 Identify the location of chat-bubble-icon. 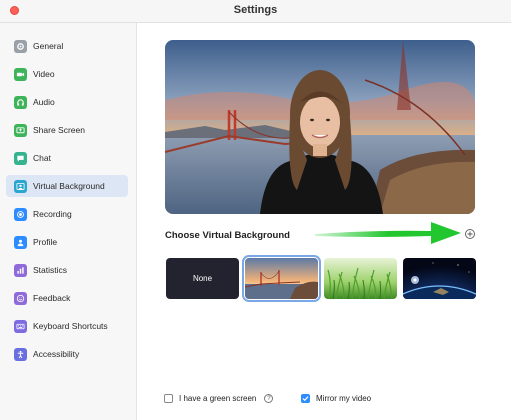
(20, 158).